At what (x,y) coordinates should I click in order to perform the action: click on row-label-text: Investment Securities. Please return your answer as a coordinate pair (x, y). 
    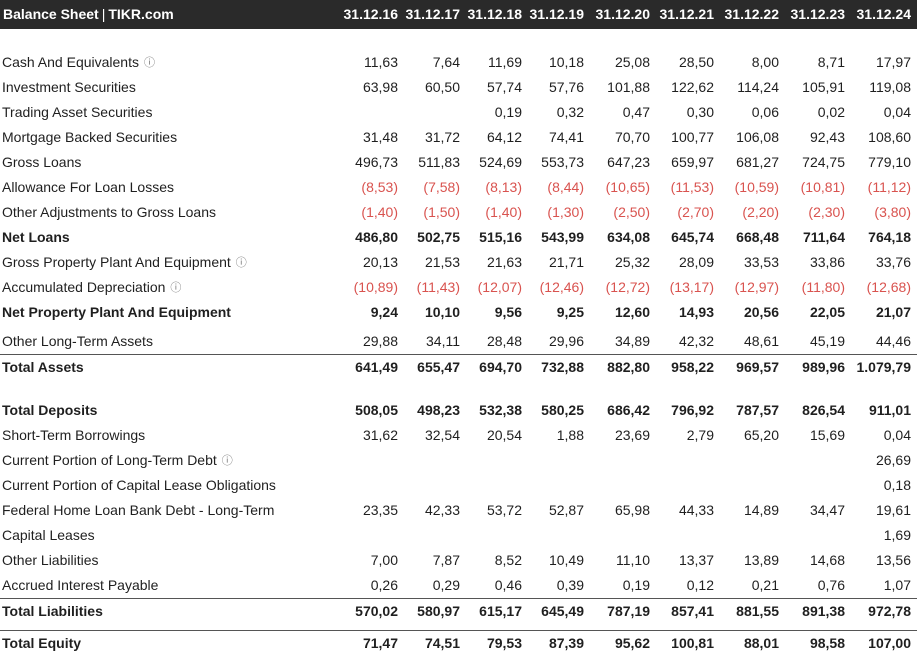
    Looking at the image, I should click on (69, 87).